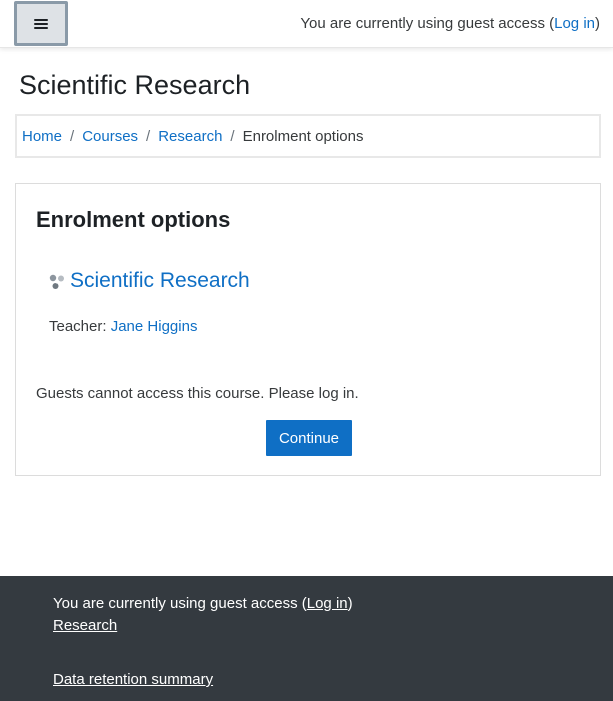 Image resolution: width=613 pixels, height=701 pixels. I want to click on breadcrumb-home: Home, so click(42, 136).